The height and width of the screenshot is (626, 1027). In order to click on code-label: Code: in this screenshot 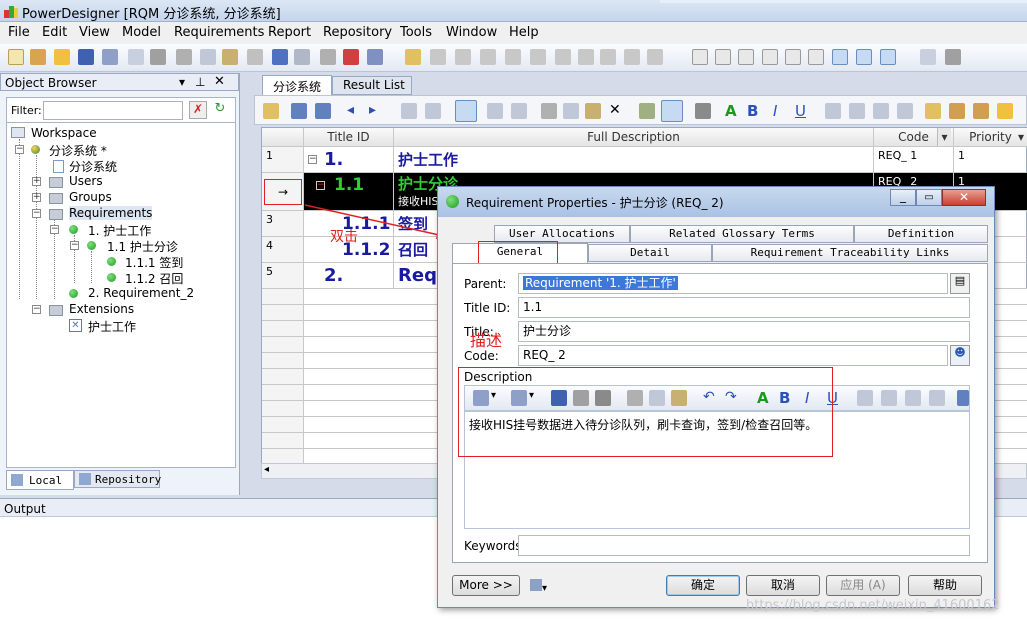, I will do `click(481, 356)`.